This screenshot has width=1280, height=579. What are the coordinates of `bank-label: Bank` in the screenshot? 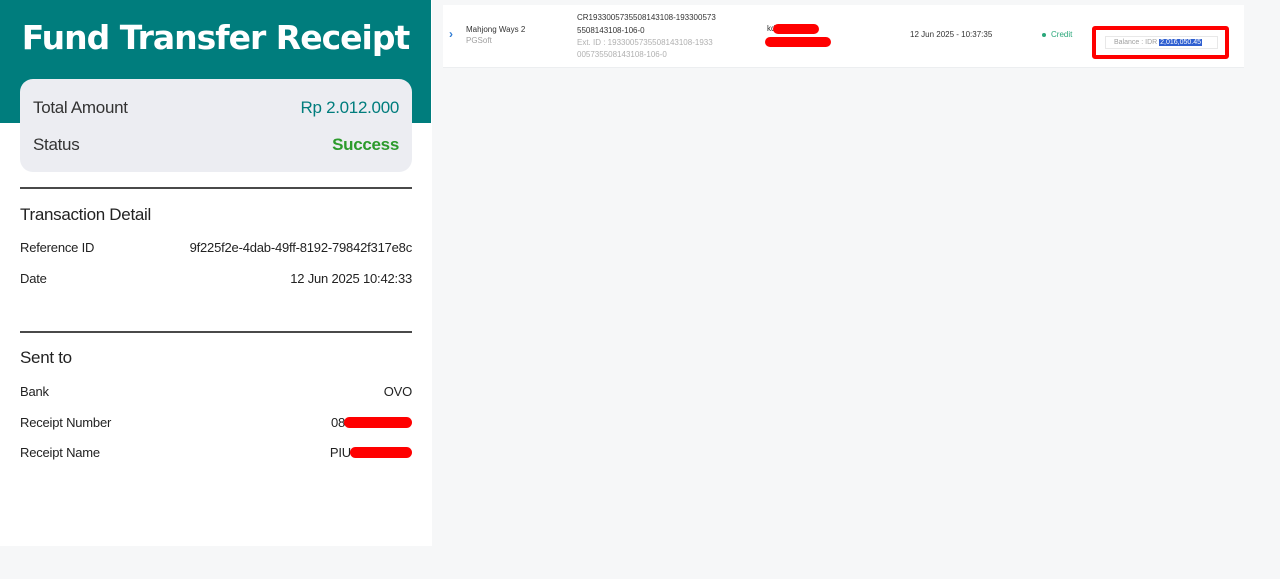 It's located at (34, 391).